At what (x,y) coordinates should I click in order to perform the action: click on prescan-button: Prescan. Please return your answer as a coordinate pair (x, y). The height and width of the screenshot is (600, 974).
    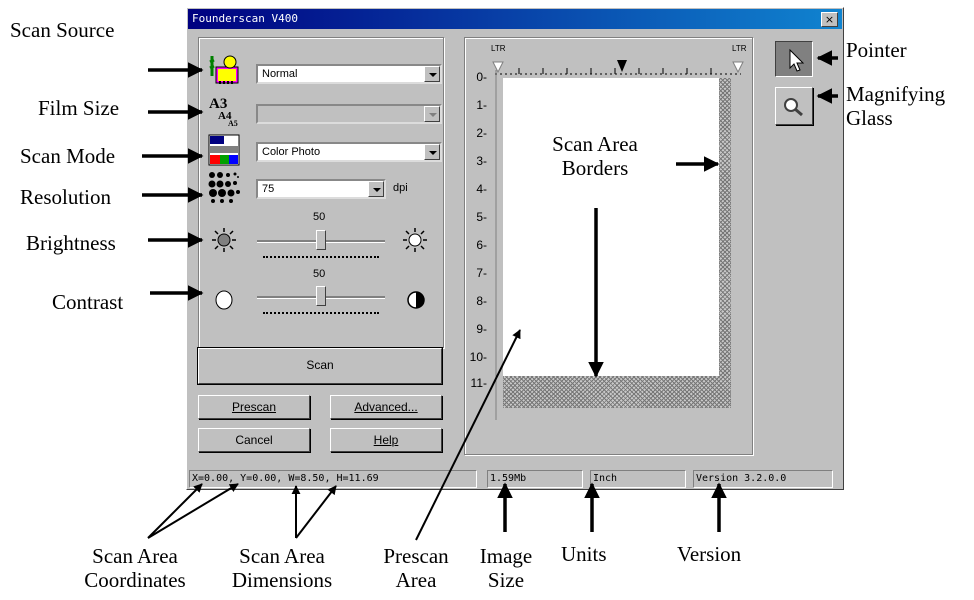
    Looking at the image, I should click on (254, 407).